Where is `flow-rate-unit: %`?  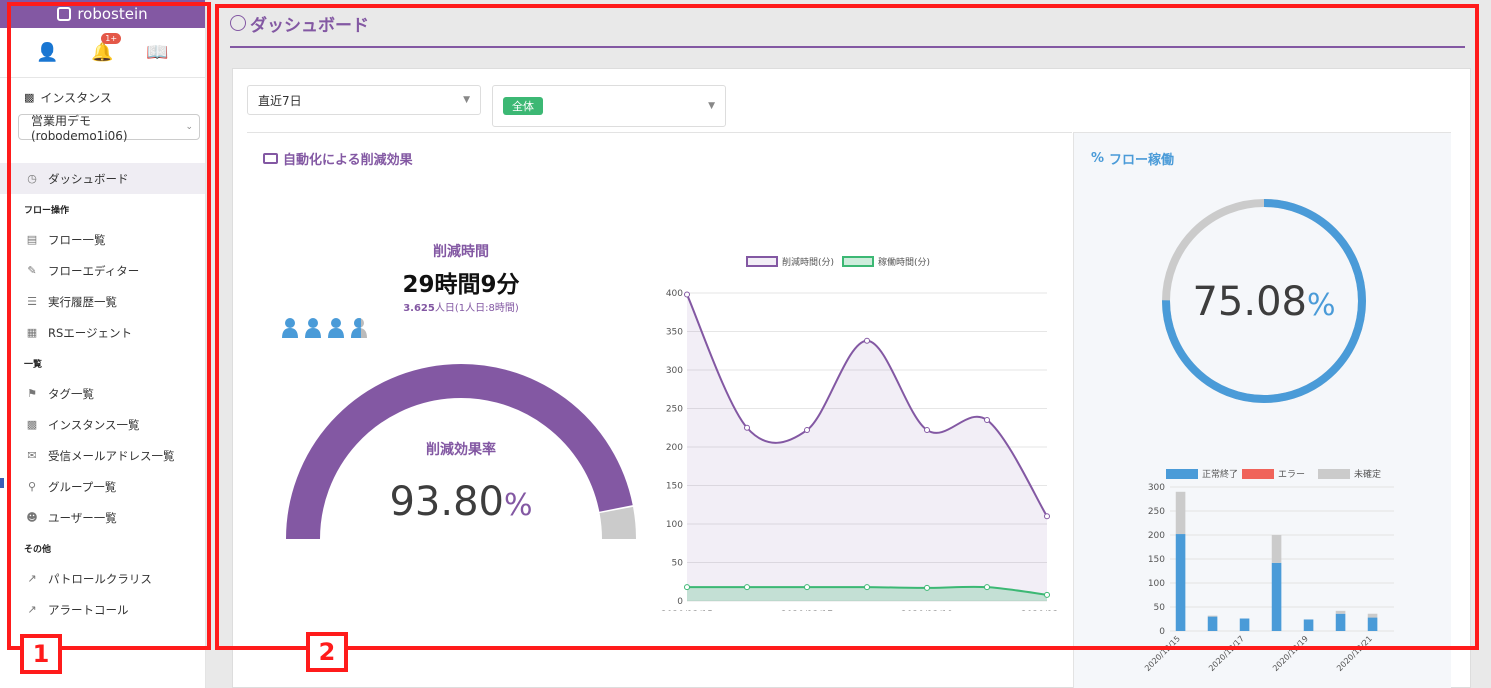 flow-rate-unit: % is located at coordinates (1321, 305).